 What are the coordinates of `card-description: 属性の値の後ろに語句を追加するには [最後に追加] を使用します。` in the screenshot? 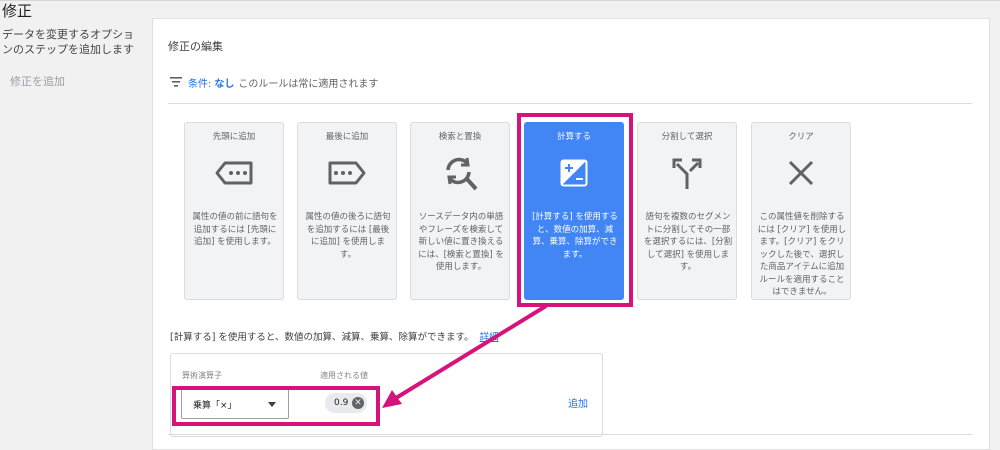 It's located at (348, 236).